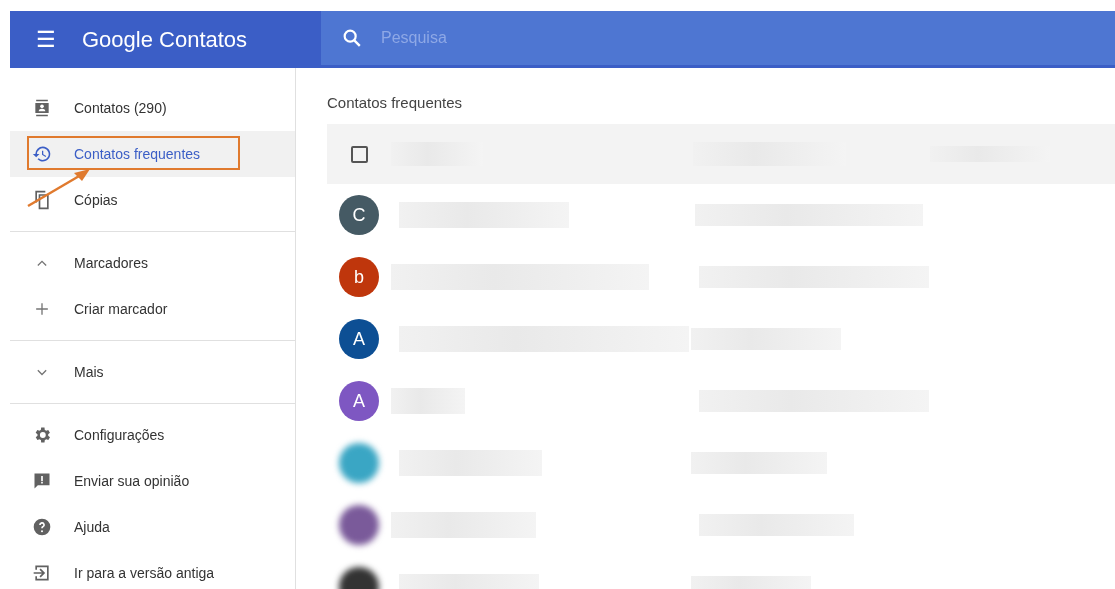 Image resolution: width=1115 pixels, height=589 pixels. Describe the element at coordinates (42, 481) in the screenshot. I see `feedback-icon` at that location.